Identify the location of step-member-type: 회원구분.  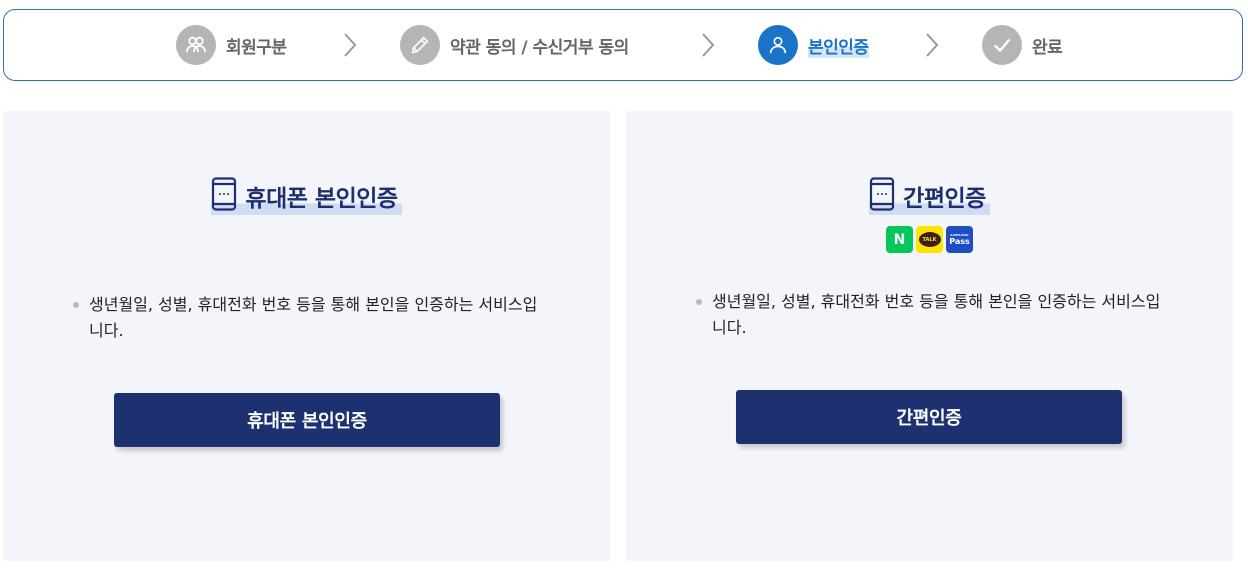
(231, 45).